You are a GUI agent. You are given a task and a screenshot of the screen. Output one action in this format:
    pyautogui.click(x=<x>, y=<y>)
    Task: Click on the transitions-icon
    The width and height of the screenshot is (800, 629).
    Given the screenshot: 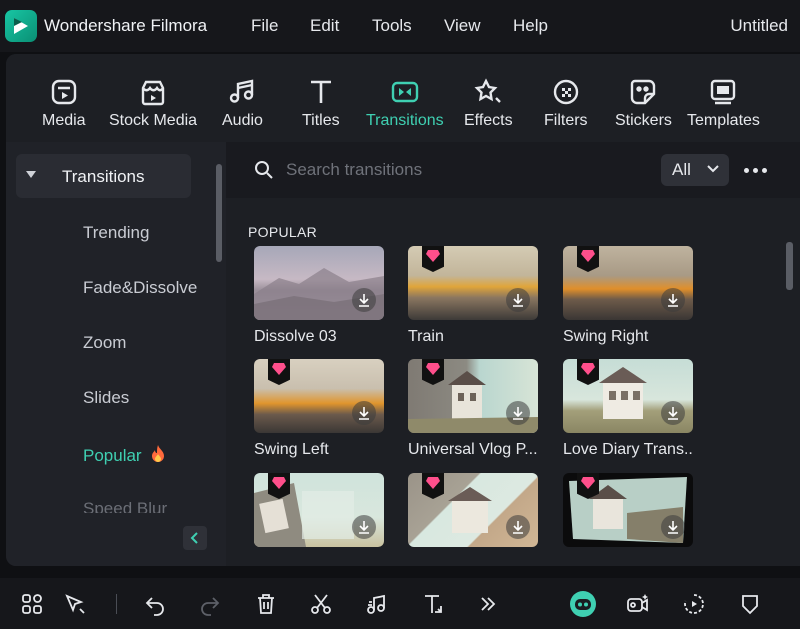 What is the action you would take?
    pyautogui.click(x=405, y=92)
    